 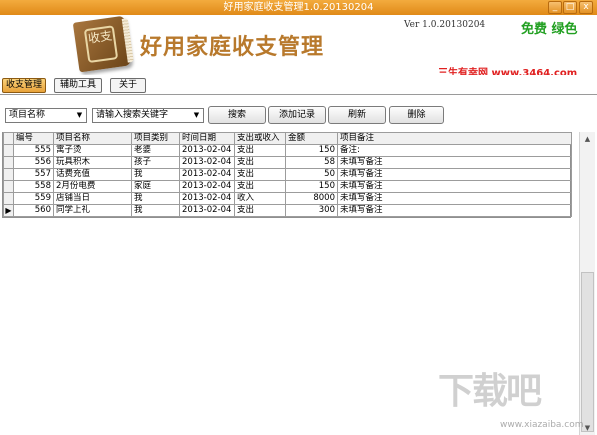 What do you see at coordinates (8, 210) in the screenshot?
I see `current-row-indicator-icon: ▶` at bounding box center [8, 210].